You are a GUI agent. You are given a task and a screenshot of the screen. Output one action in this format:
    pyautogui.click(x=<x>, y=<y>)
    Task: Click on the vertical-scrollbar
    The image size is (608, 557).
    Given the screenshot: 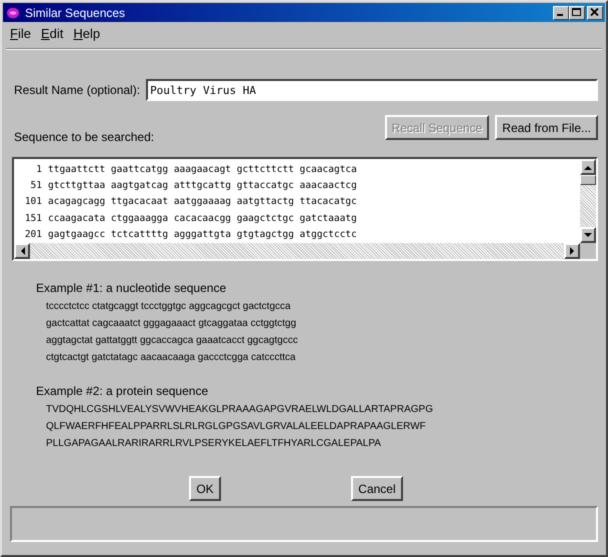 What is the action you would take?
    pyautogui.click(x=588, y=201)
    